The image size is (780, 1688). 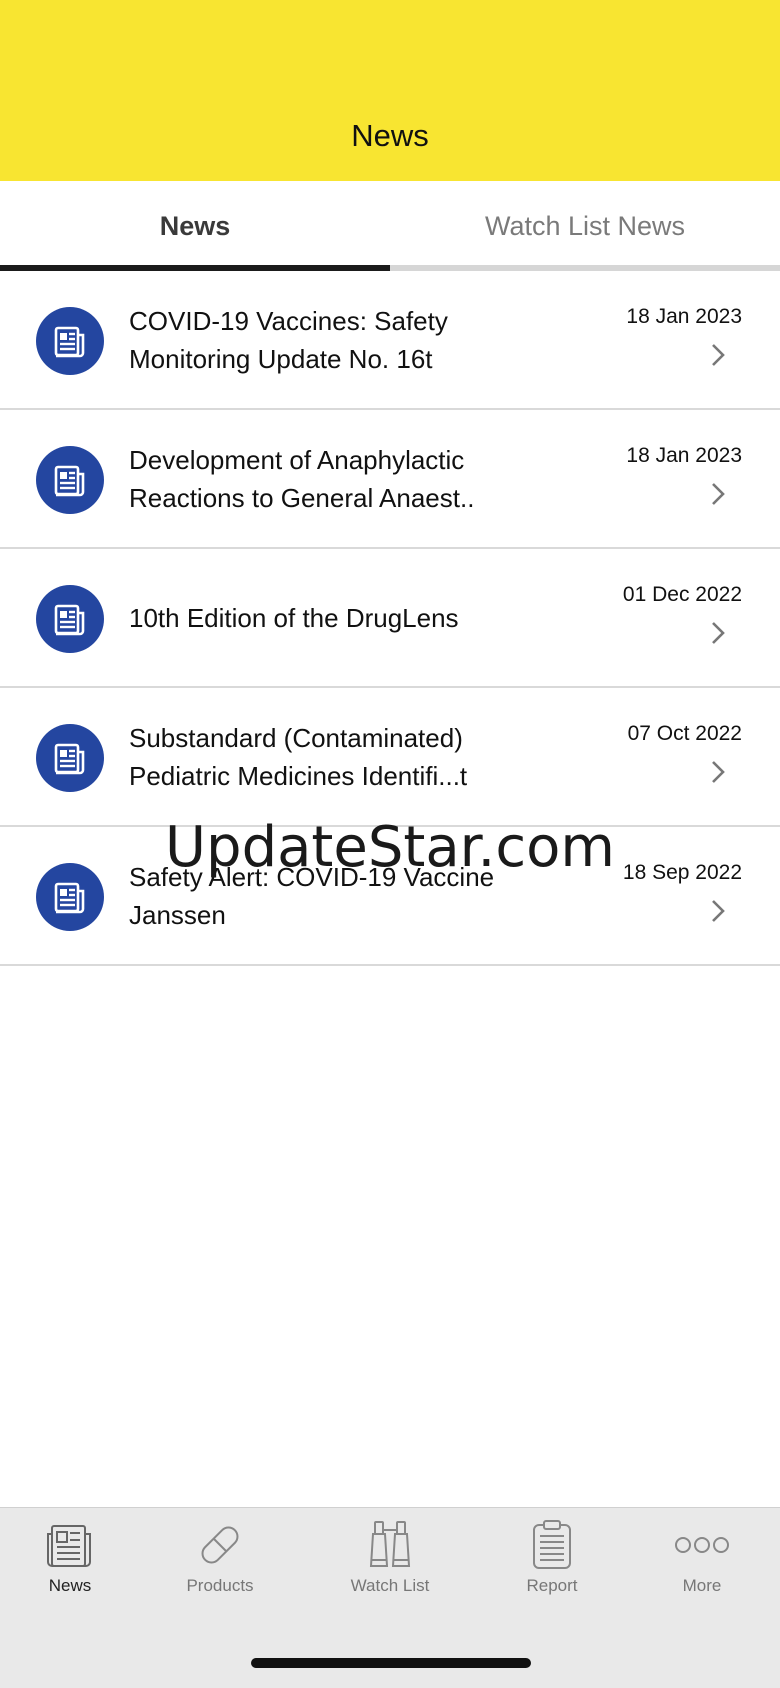 I want to click on tab-bar: News Watch List News, so click(x=390, y=226).